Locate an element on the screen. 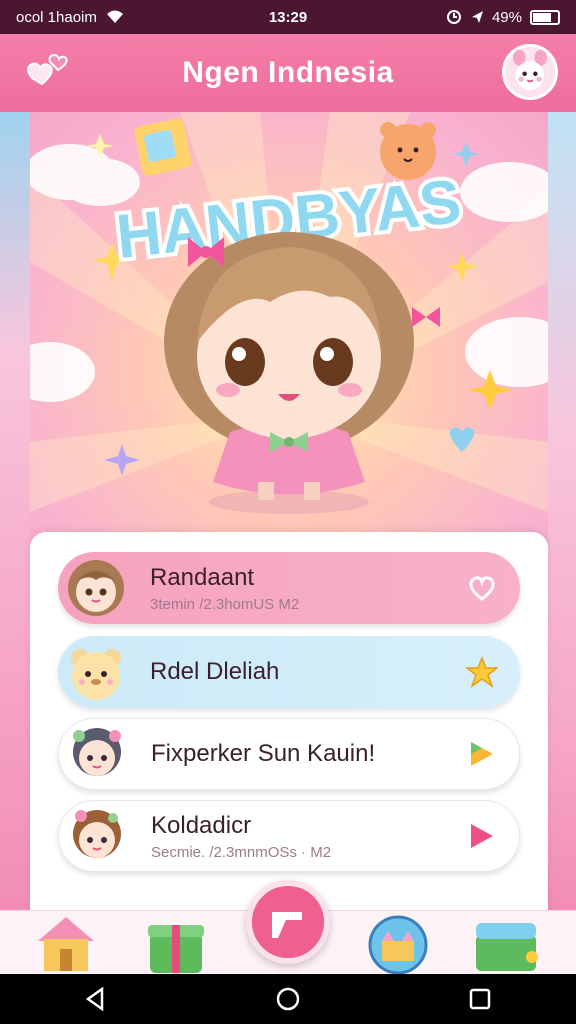 The image size is (576, 1024). list-item: Rdel Dleliah is located at coordinates (289, 672).